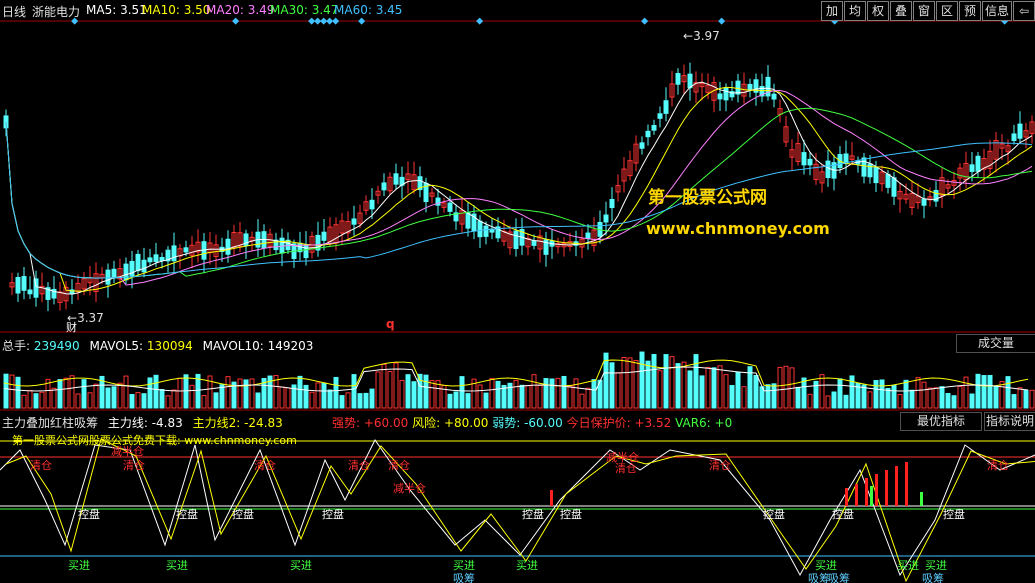 The image size is (1035, 583). Describe the element at coordinates (71, 327) in the screenshot. I see `finance-marker: 财` at that location.